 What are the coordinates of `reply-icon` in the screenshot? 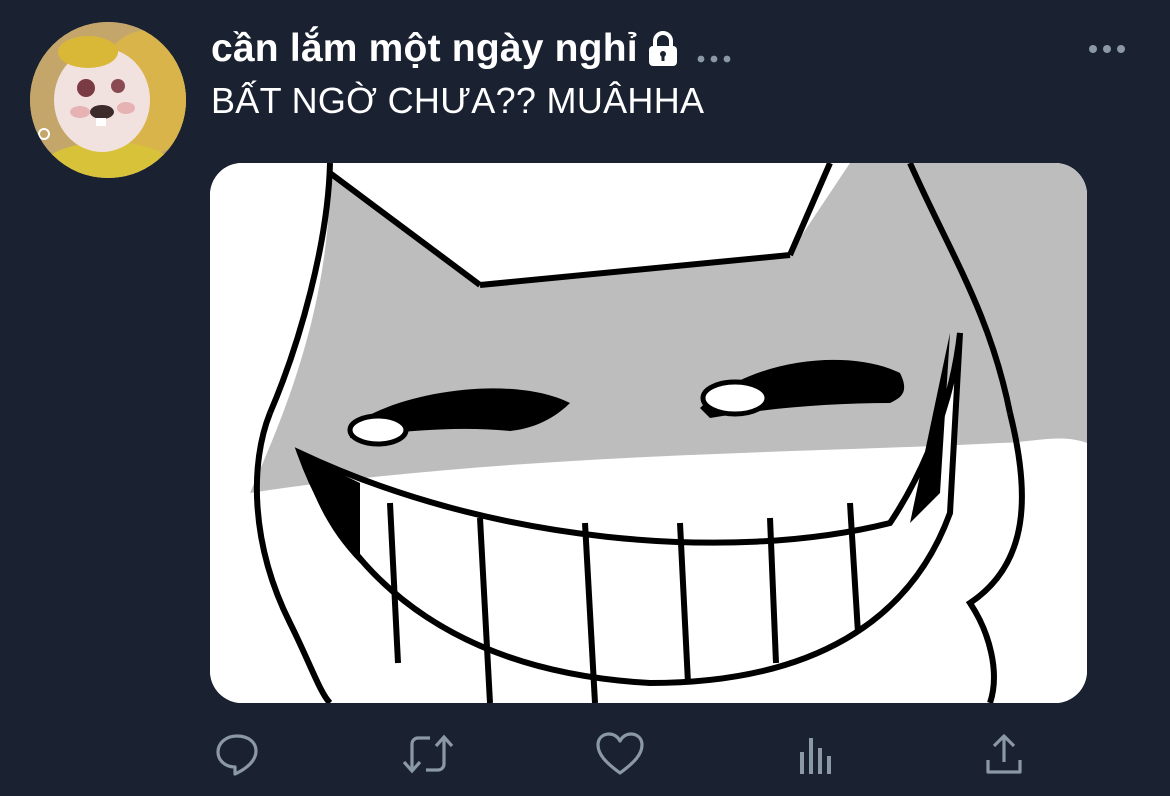 It's located at (237, 755).